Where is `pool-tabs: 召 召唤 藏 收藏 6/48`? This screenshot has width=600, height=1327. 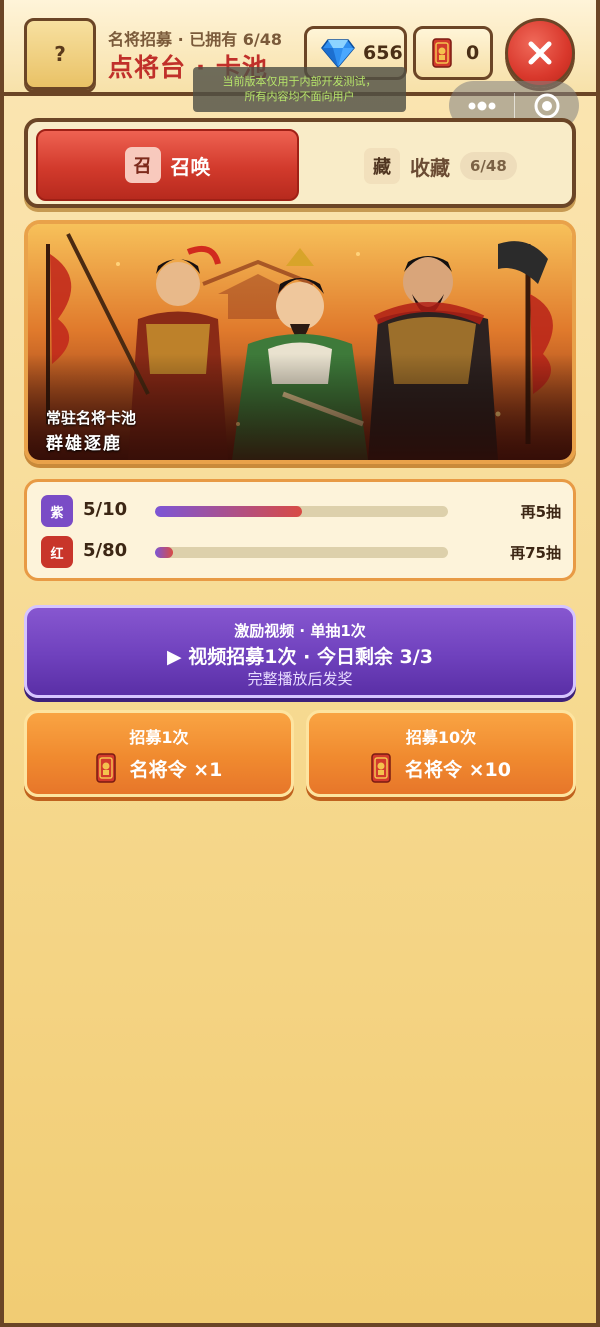
pool-tabs: 召 召唤 藏 收藏 6/48 is located at coordinates (300, 163).